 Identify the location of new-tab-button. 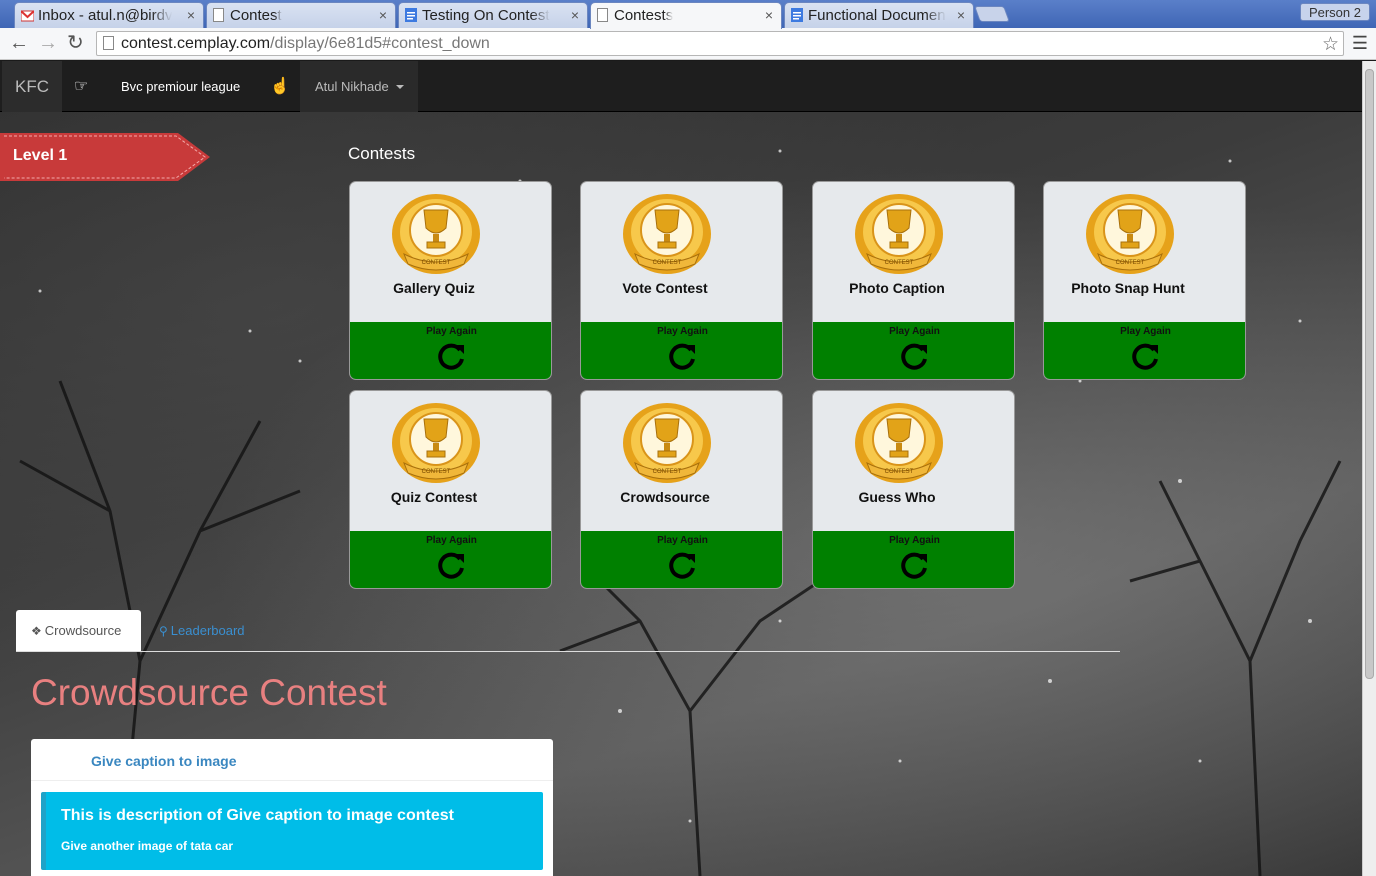
(992, 14).